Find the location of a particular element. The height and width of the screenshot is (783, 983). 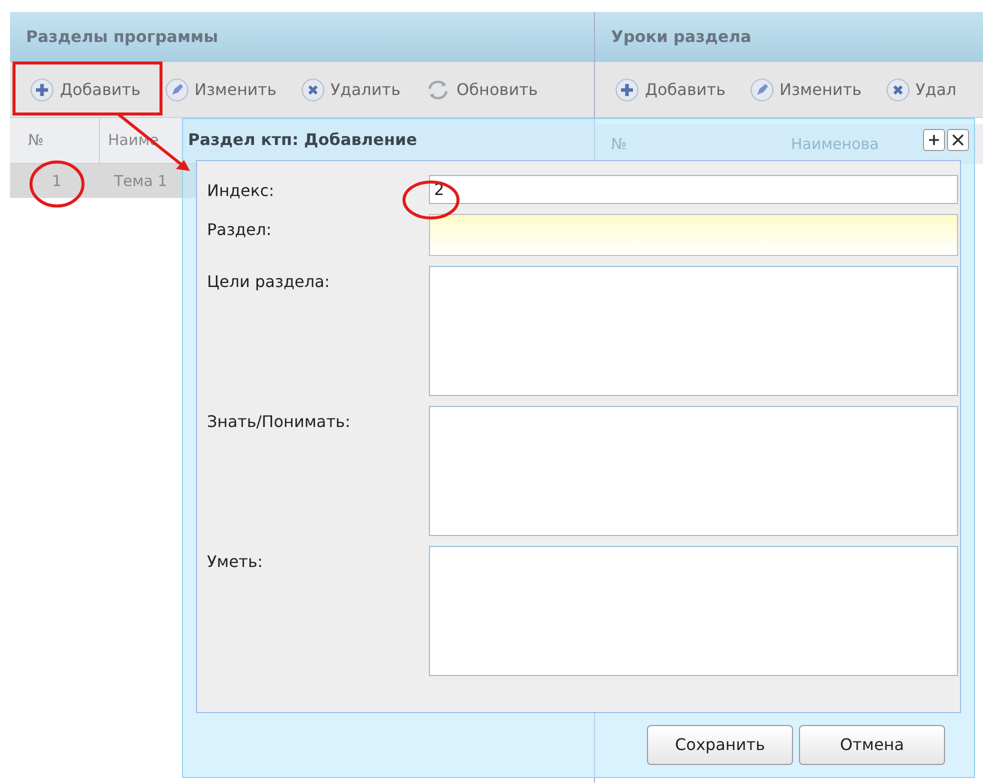

table-cell-text: 1 is located at coordinates (57, 181).